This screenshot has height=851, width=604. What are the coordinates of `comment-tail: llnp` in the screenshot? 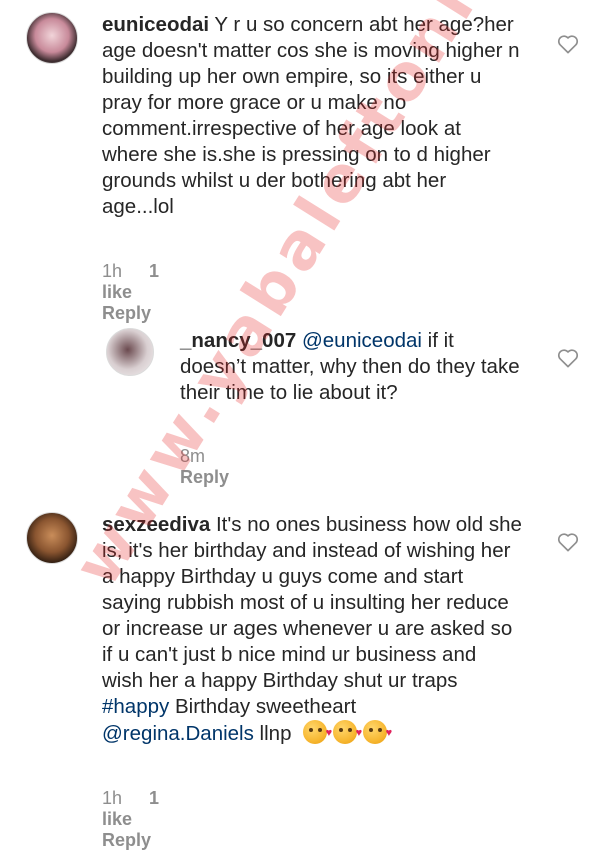 It's located at (272, 733).